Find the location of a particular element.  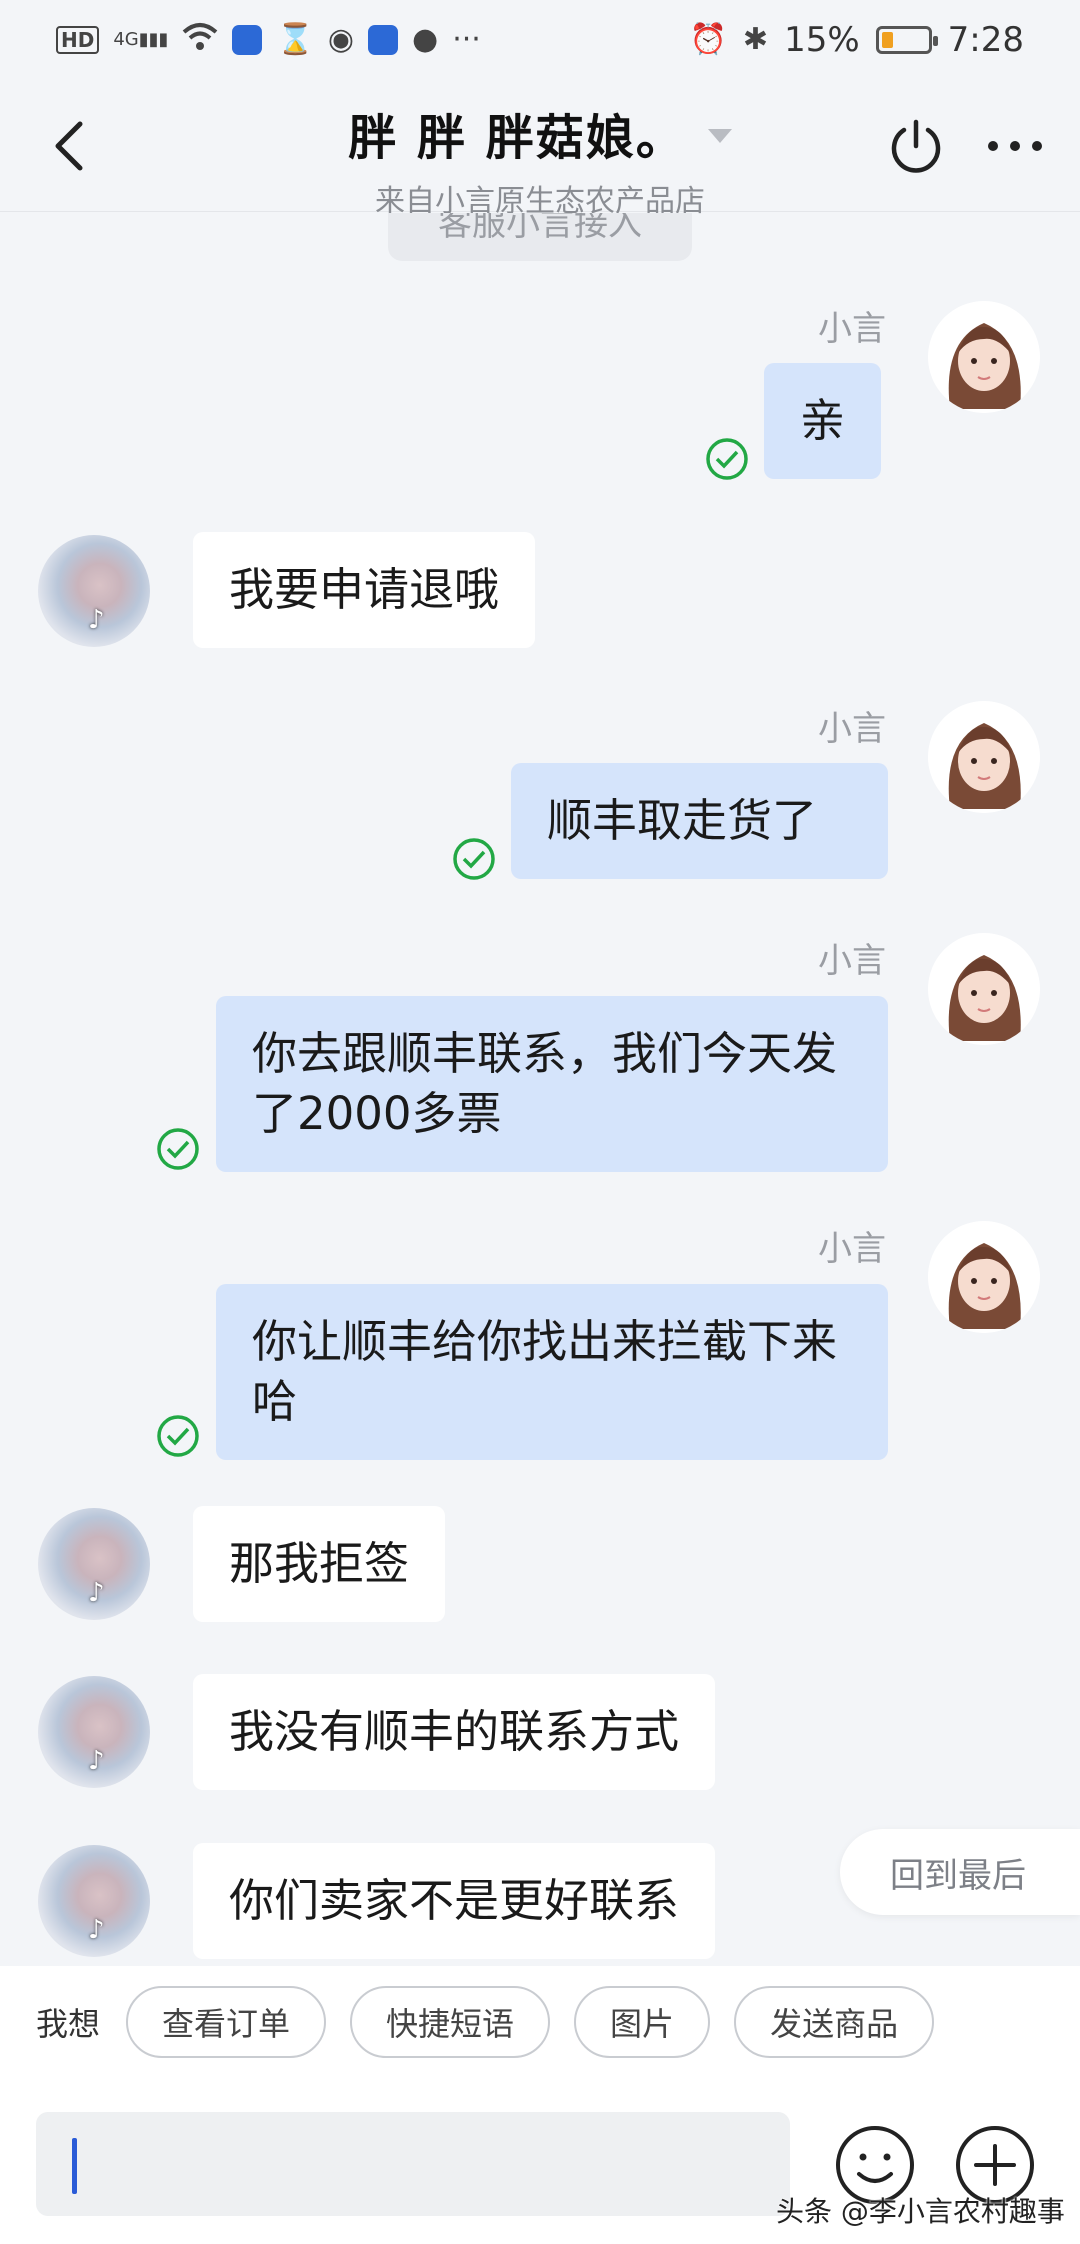

quick-action-bar: 我想 查看订单 快捷短语 图片 发送商品 is located at coordinates (540, 2022).